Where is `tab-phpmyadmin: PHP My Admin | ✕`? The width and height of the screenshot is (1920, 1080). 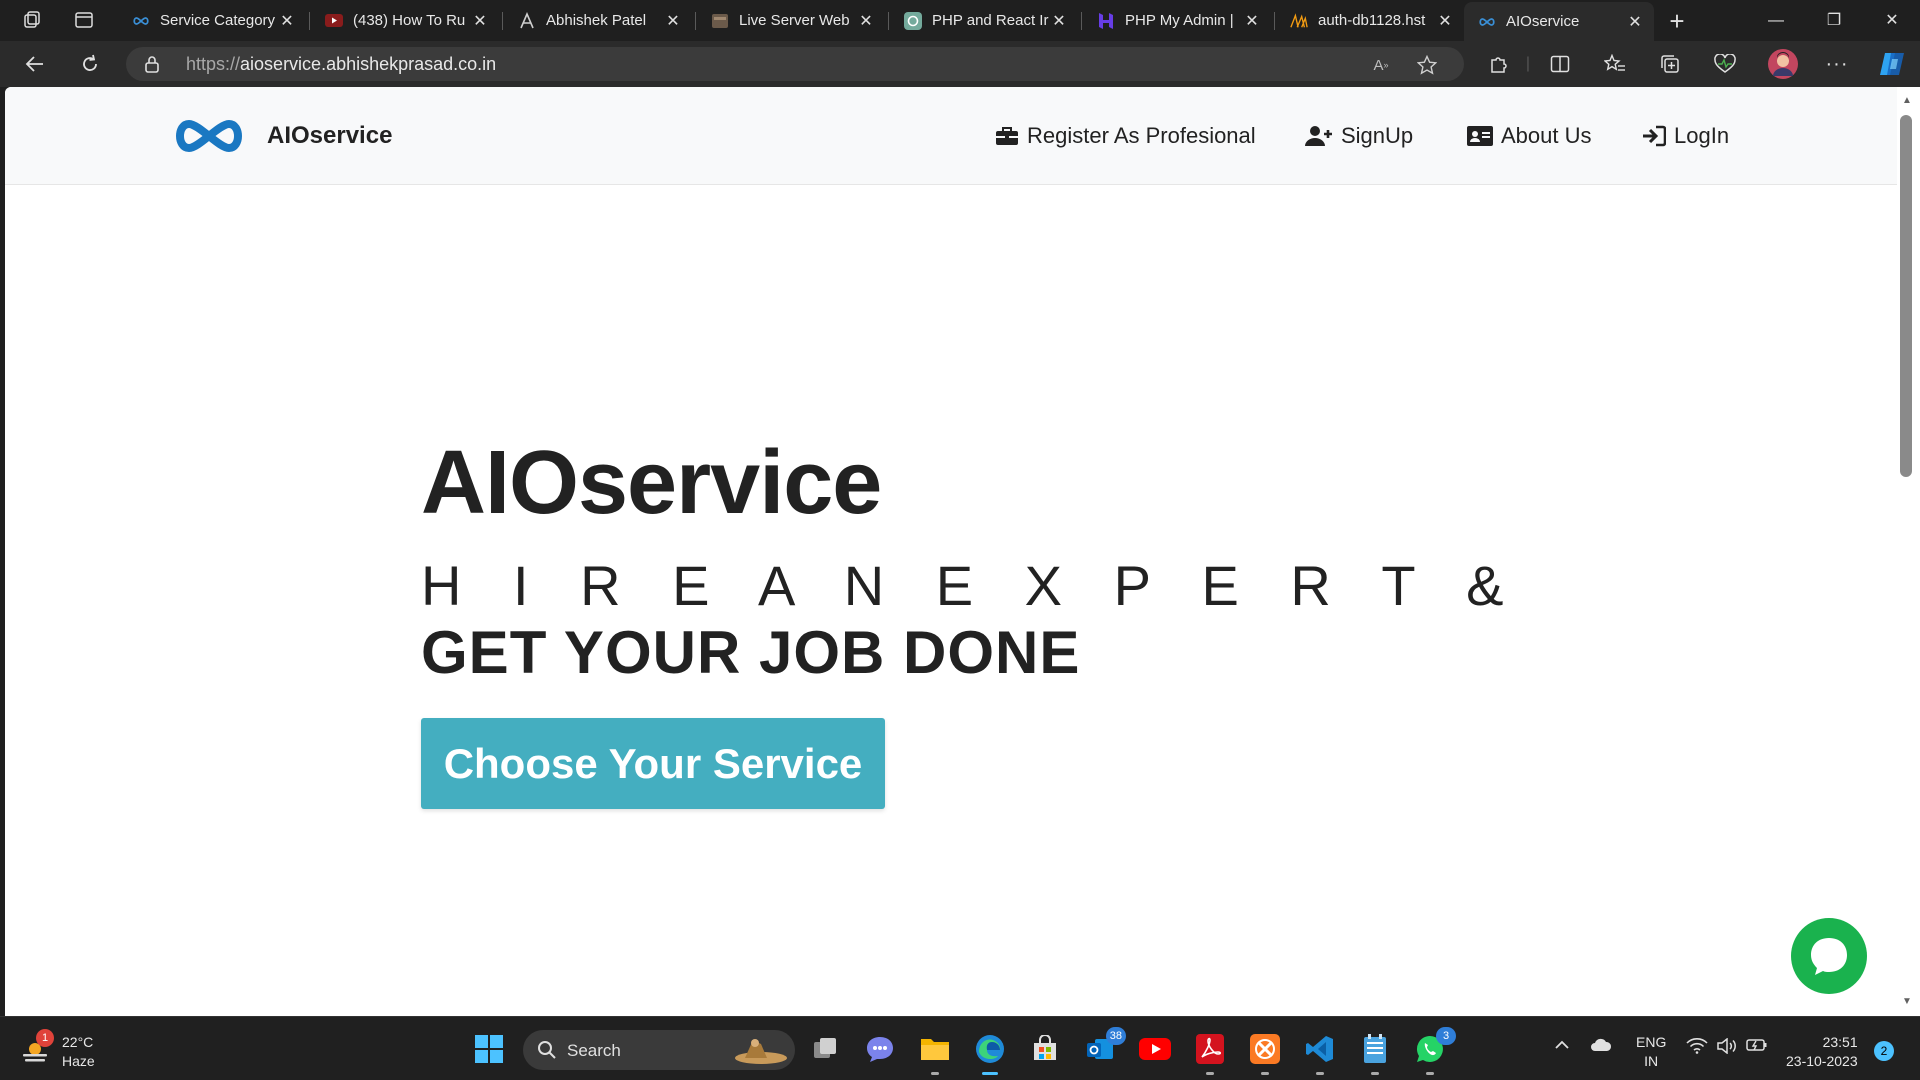
tab-phpmyadmin: PHP My Admin | ✕ is located at coordinates (1177, 20).